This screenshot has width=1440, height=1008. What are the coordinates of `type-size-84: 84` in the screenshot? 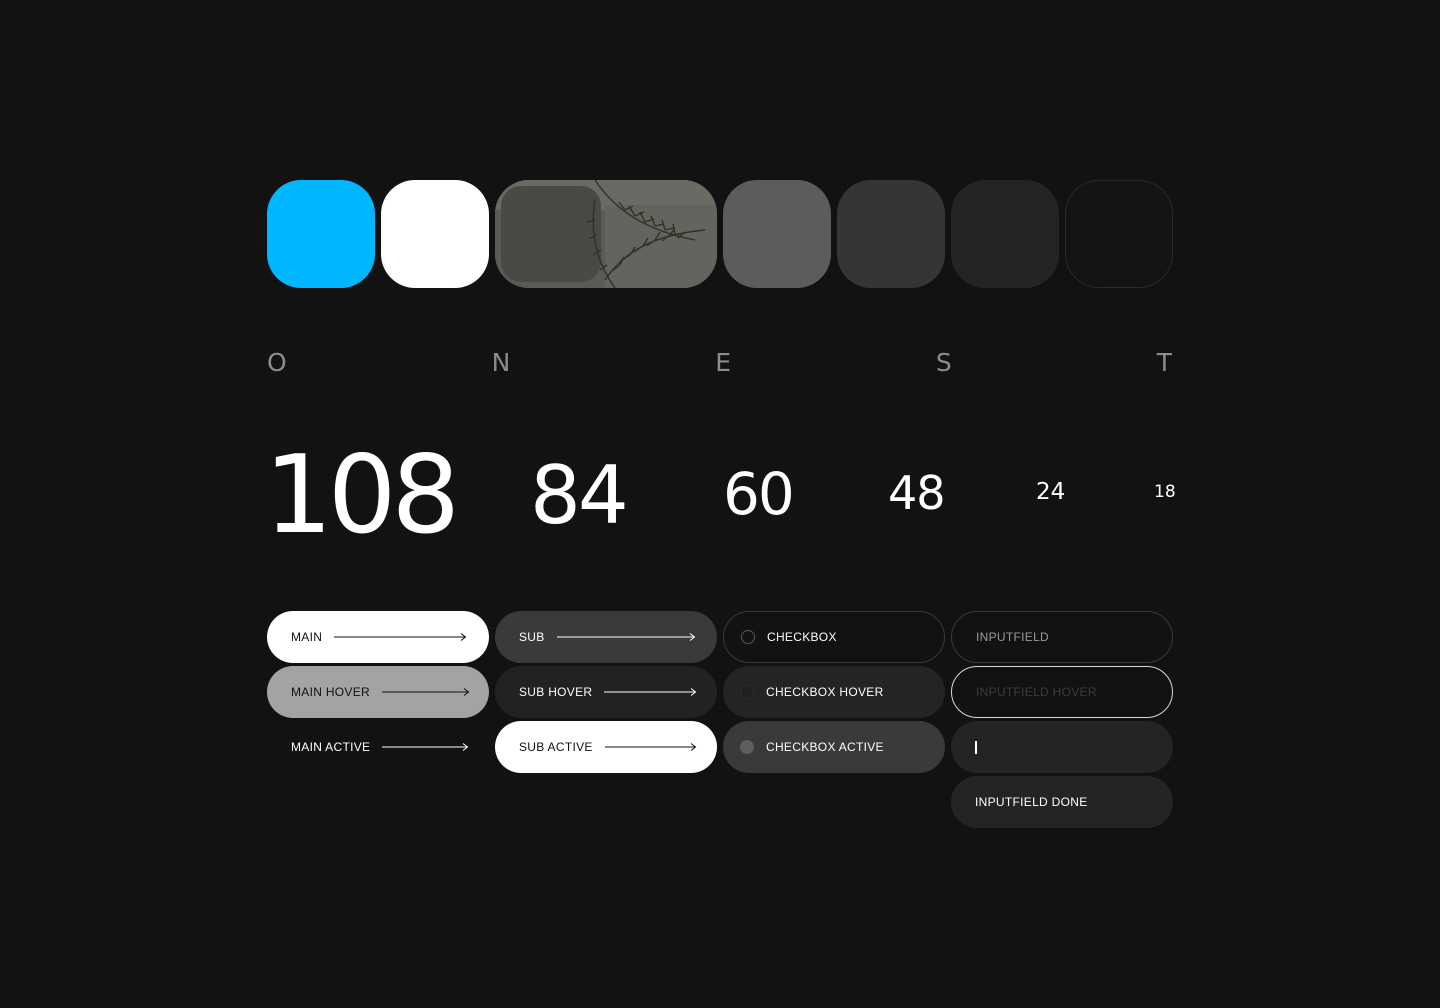 It's located at (579, 495).